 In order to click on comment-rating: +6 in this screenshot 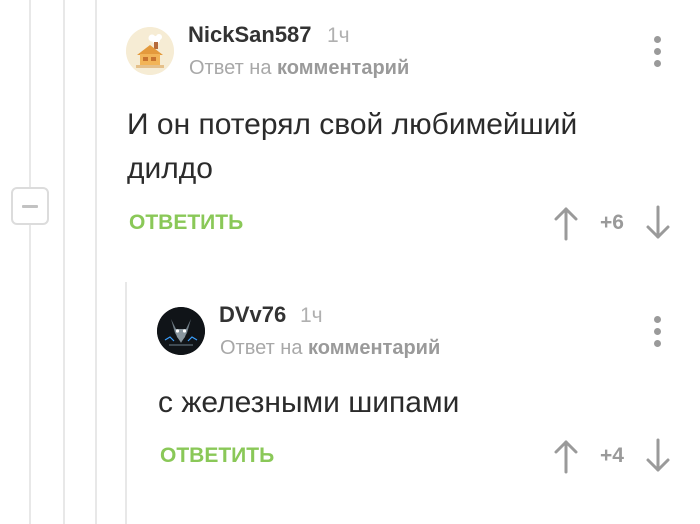, I will do `click(612, 222)`.